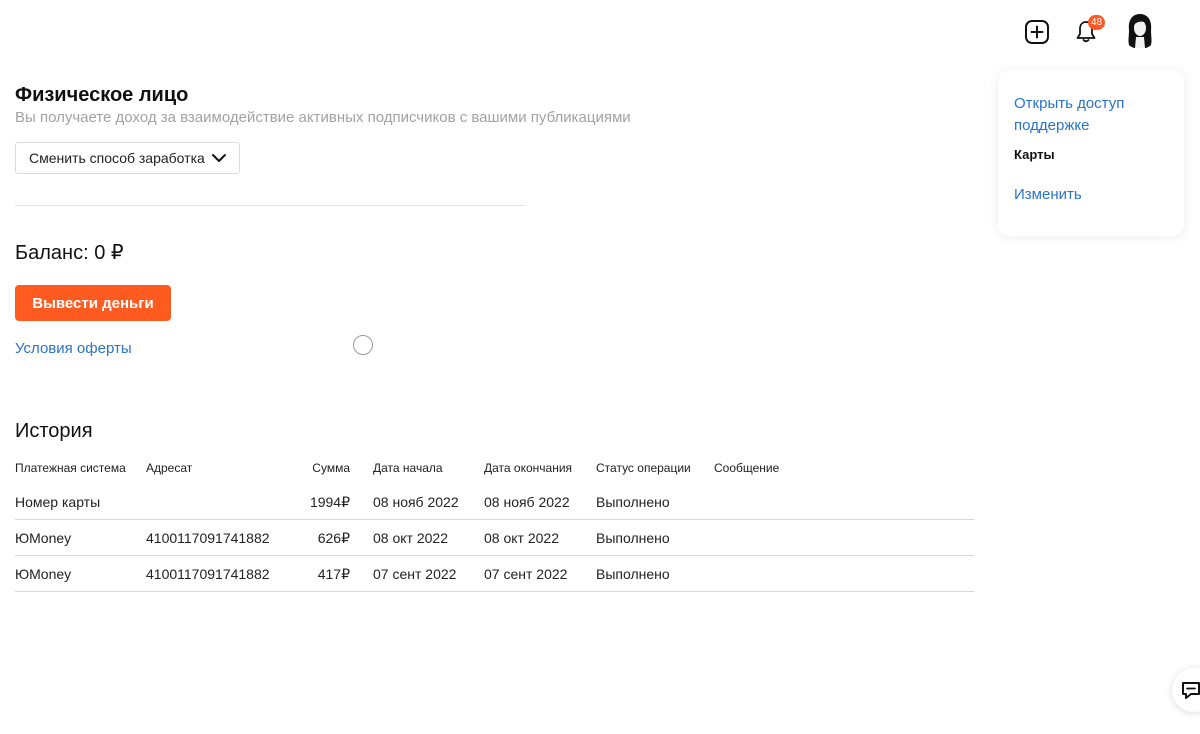 This screenshot has width=1200, height=734. I want to click on cell-end-date: 07 сент 2022, so click(526, 574).